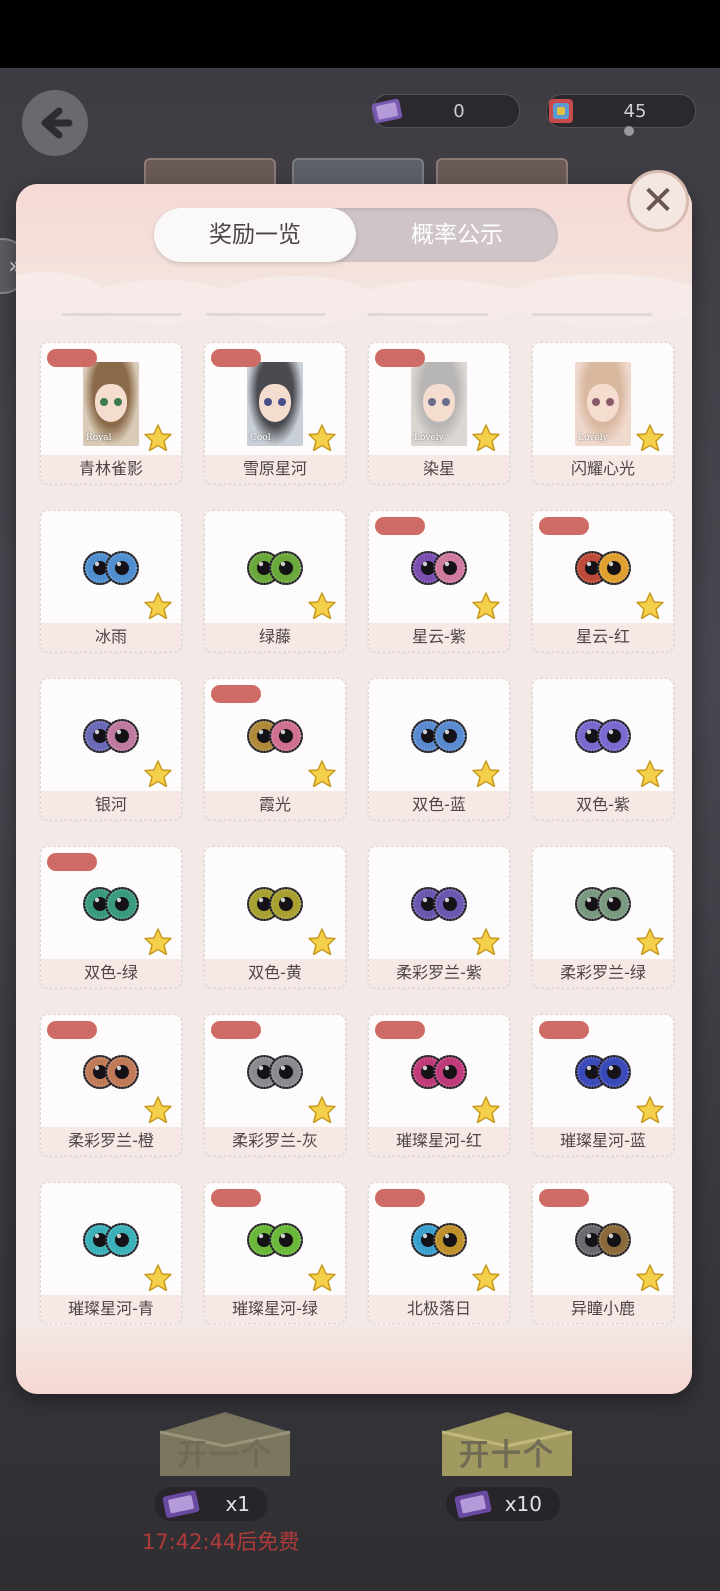  What do you see at coordinates (439, 749) in the screenshot?
I see `reward-item: 双色-蓝` at bounding box center [439, 749].